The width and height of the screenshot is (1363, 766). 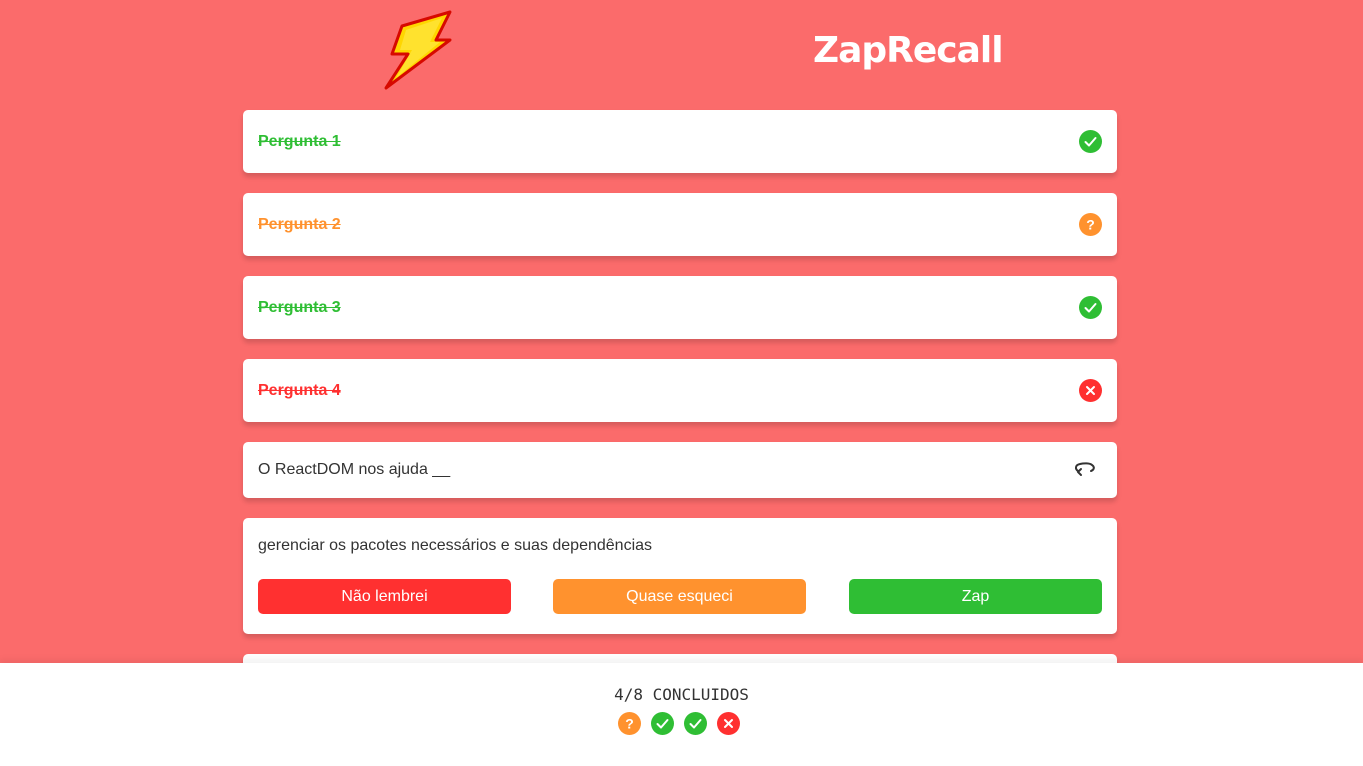 I want to click on not-remembered-button: Não lembrei, so click(x=384, y=596).